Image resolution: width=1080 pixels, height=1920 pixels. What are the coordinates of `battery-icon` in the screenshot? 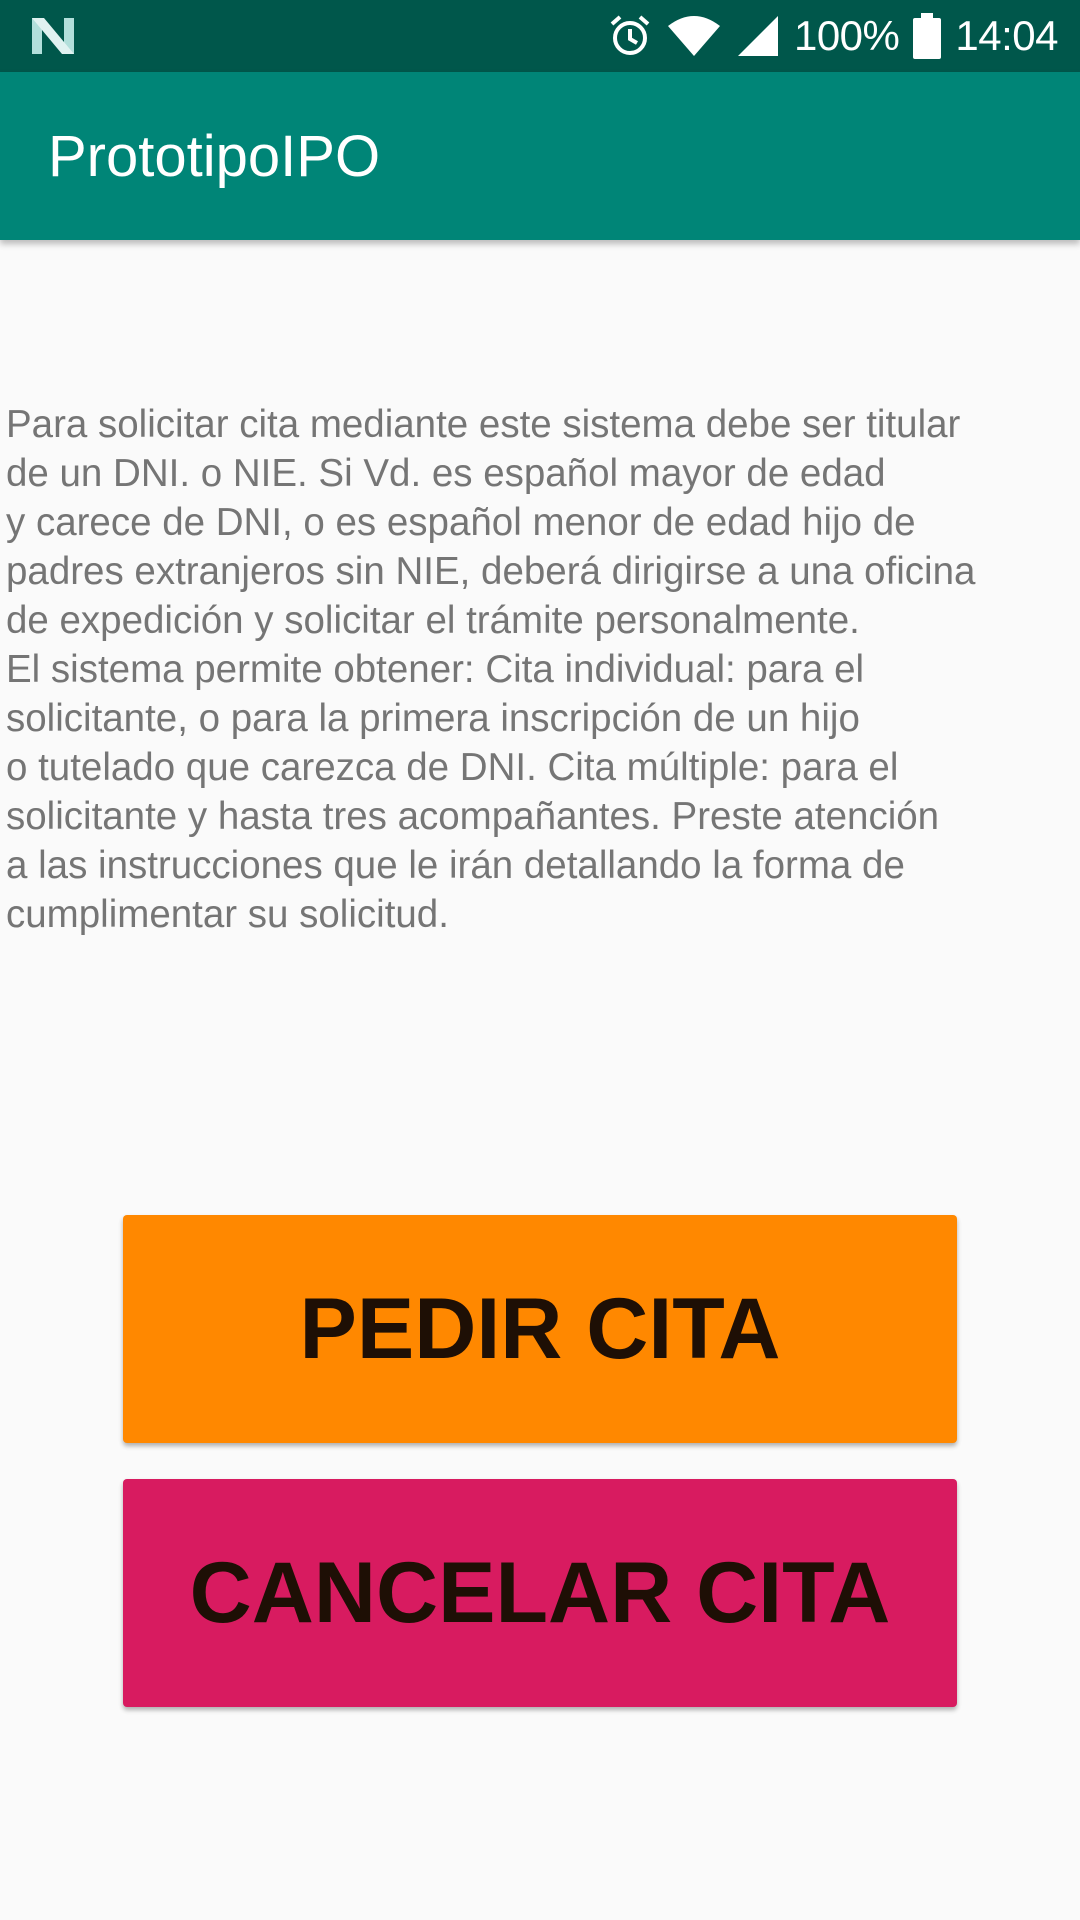 It's located at (927, 36).